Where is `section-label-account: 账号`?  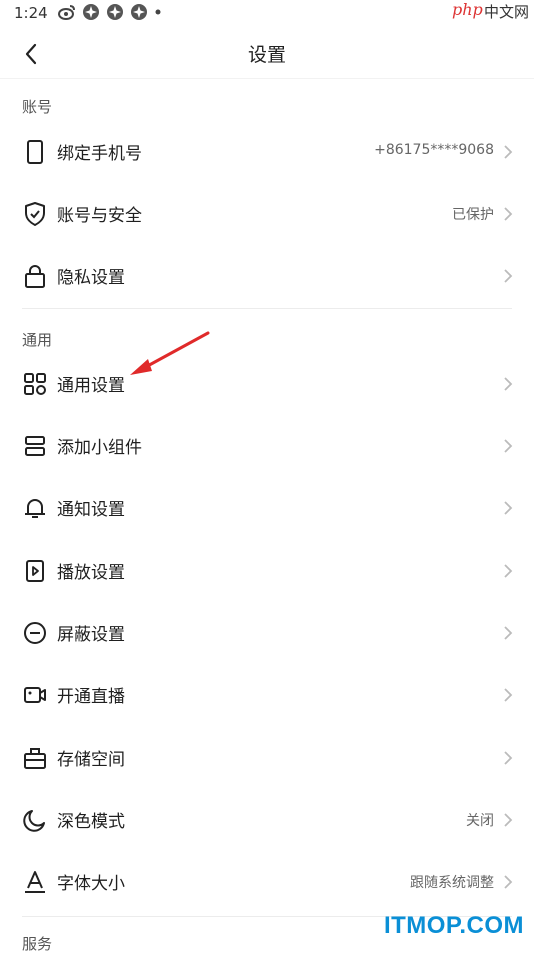
section-label-account: 账号 is located at coordinates (37, 107).